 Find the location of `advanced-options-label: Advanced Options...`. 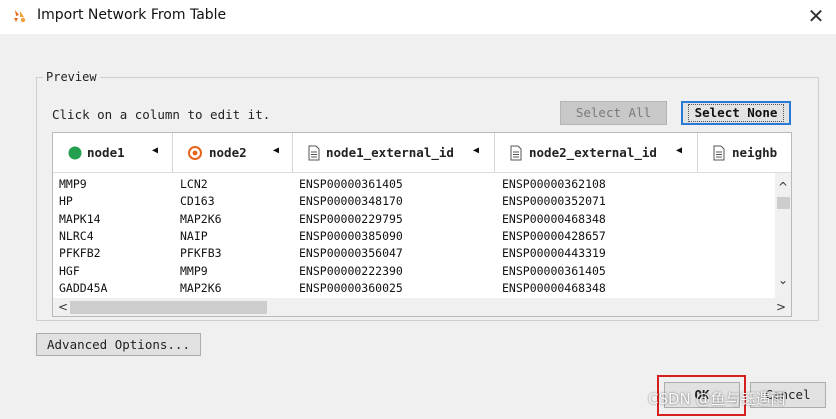

advanced-options-label: Advanced Options... is located at coordinates (118, 344).